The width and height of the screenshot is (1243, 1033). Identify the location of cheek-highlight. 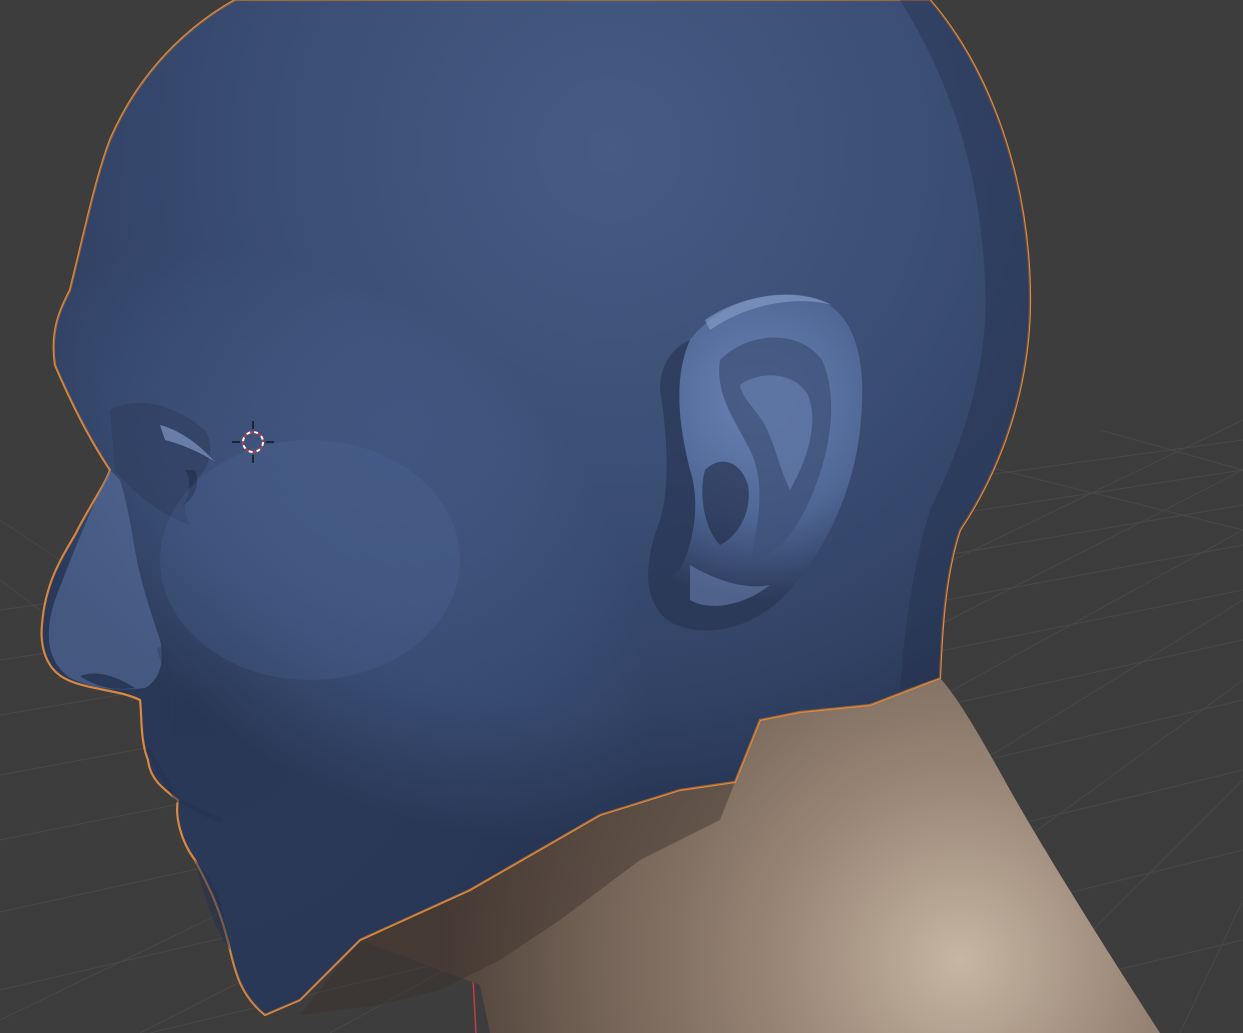
(310, 560).